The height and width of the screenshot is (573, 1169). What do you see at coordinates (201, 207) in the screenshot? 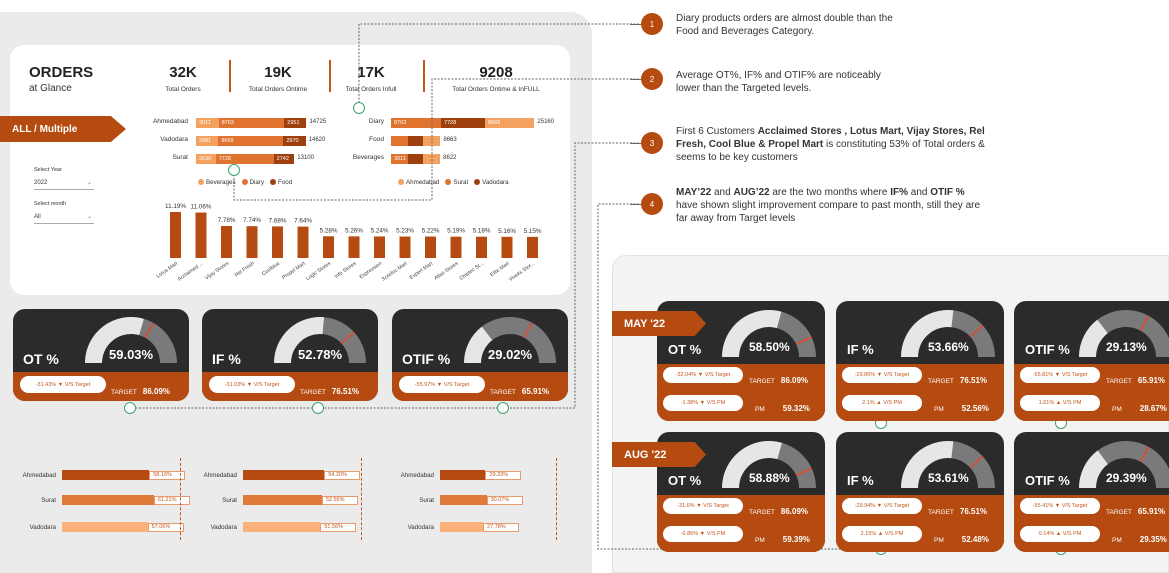
I see `customer-bar-label: 11.06%` at bounding box center [201, 207].